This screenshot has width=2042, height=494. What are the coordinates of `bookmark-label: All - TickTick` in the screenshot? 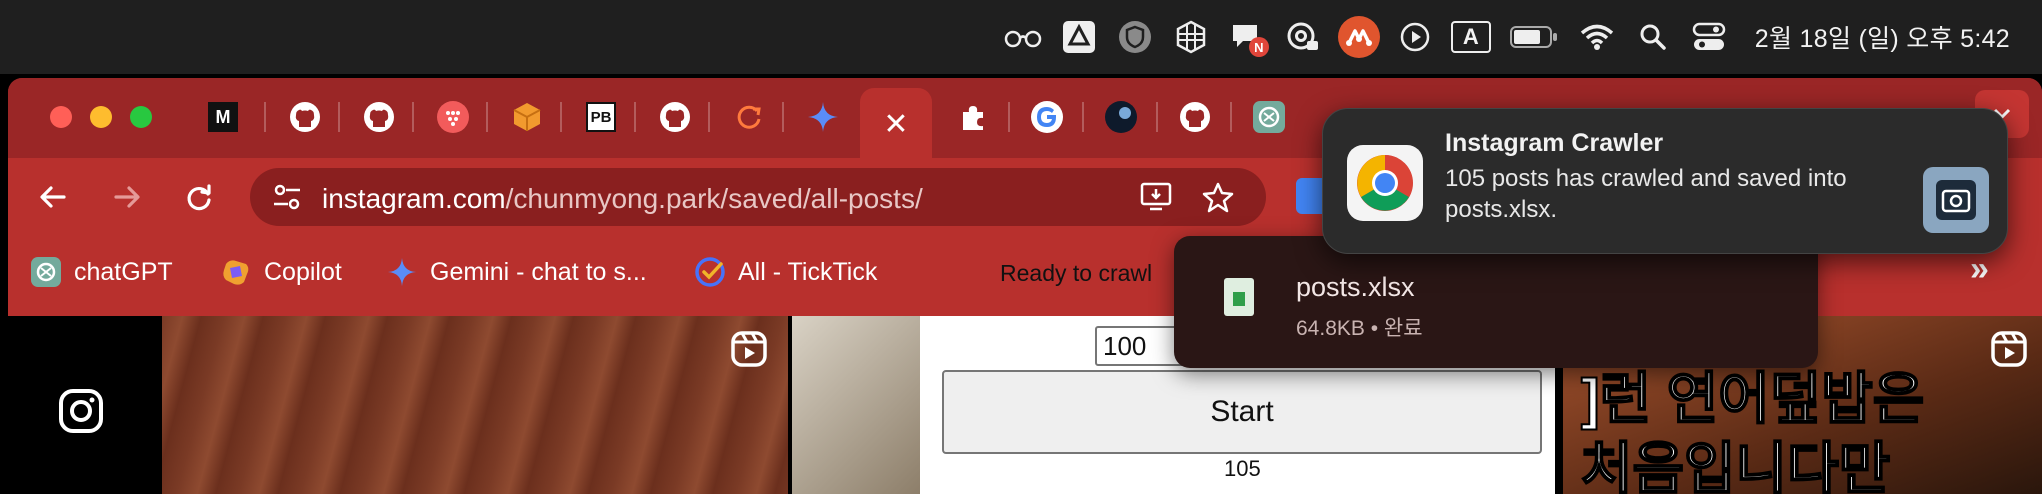 It's located at (808, 271).